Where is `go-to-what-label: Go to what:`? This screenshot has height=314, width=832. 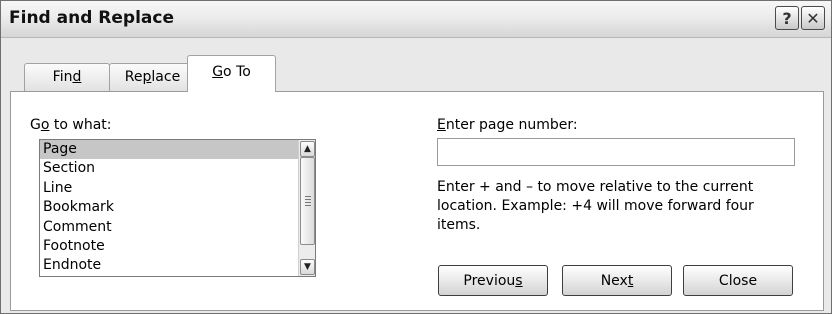 go-to-what-label: Go to what: is located at coordinates (71, 125).